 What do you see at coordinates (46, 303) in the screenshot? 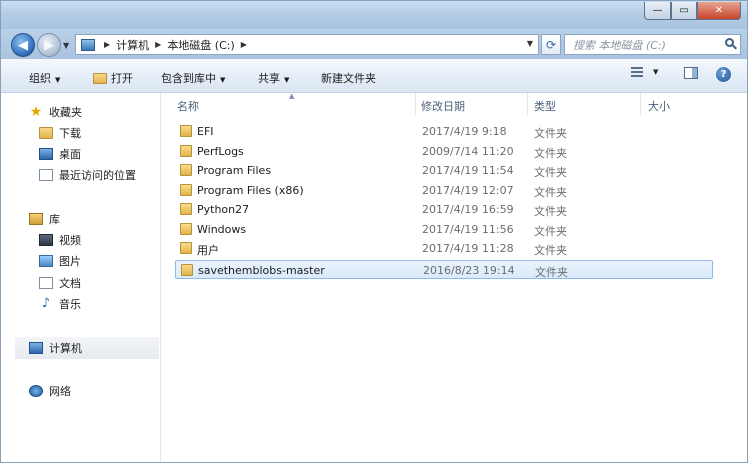
I see `music-note-icon: ♪` at bounding box center [46, 303].